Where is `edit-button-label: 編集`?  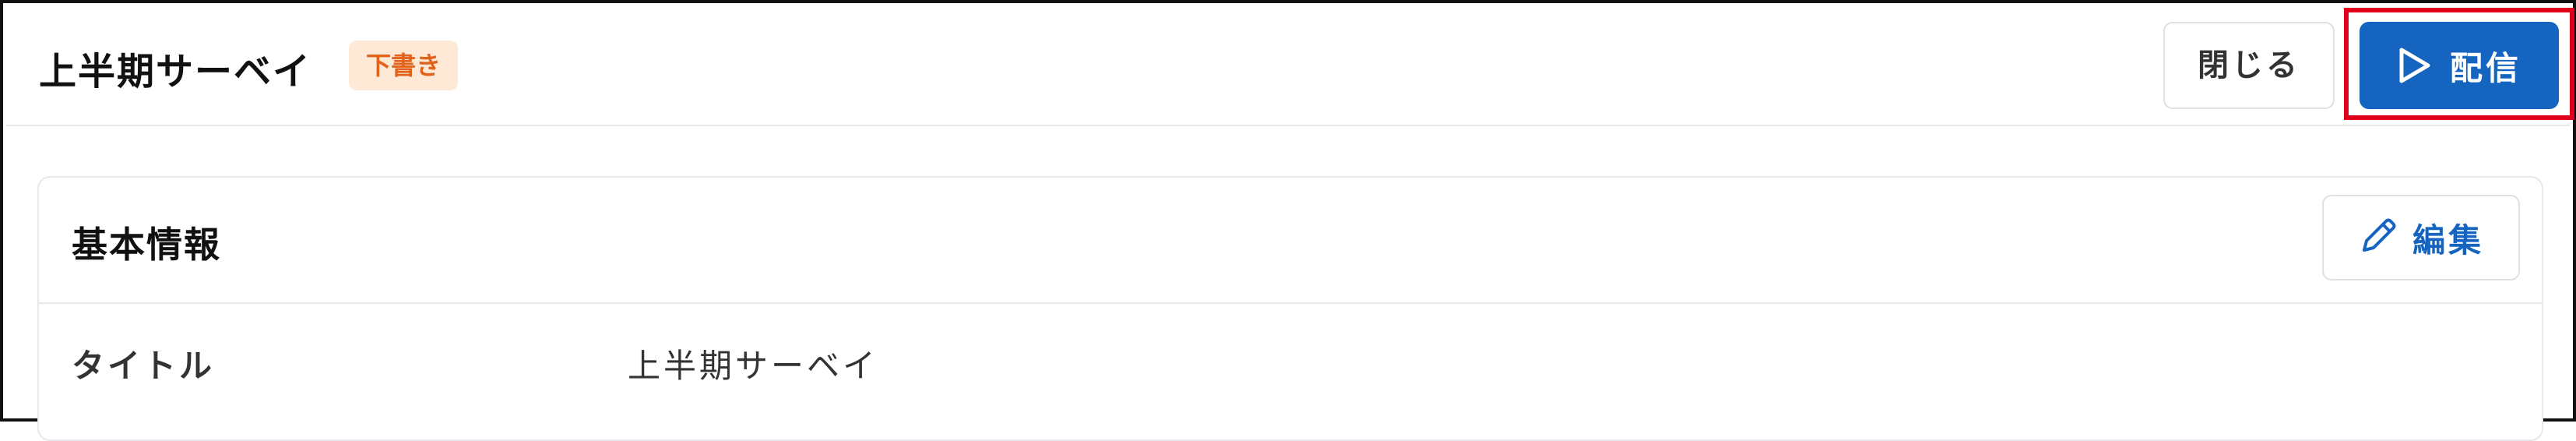
edit-button-label: 編集 is located at coordinates (2448, 239).